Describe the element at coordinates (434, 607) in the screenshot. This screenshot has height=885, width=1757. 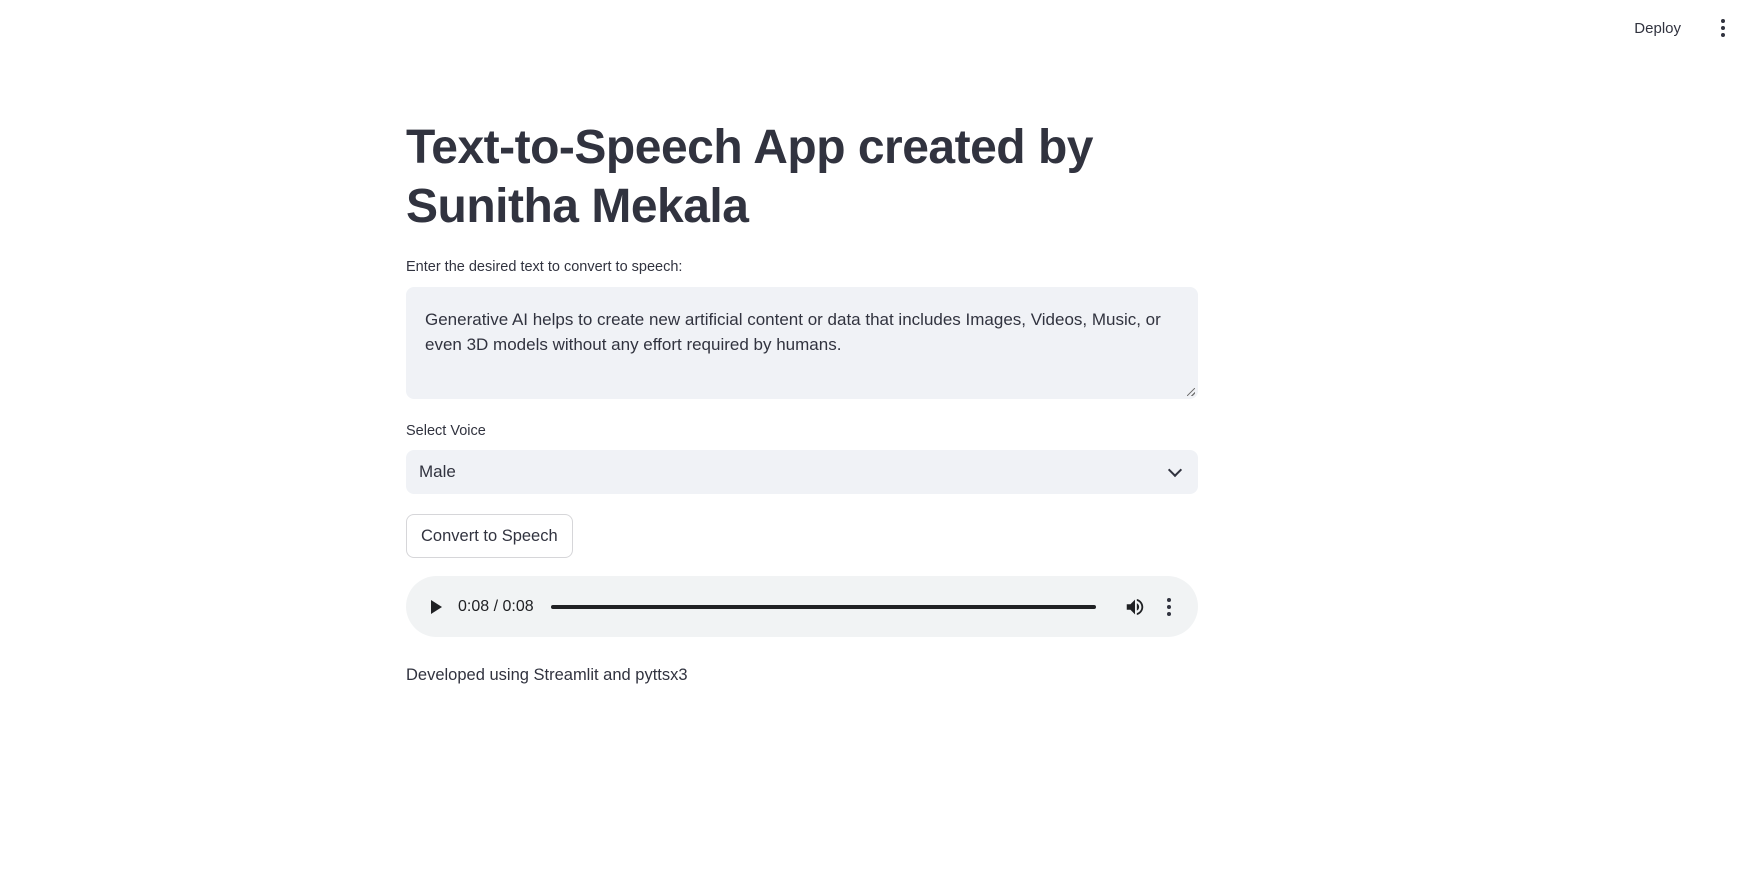
I see `play-icon` at that location.